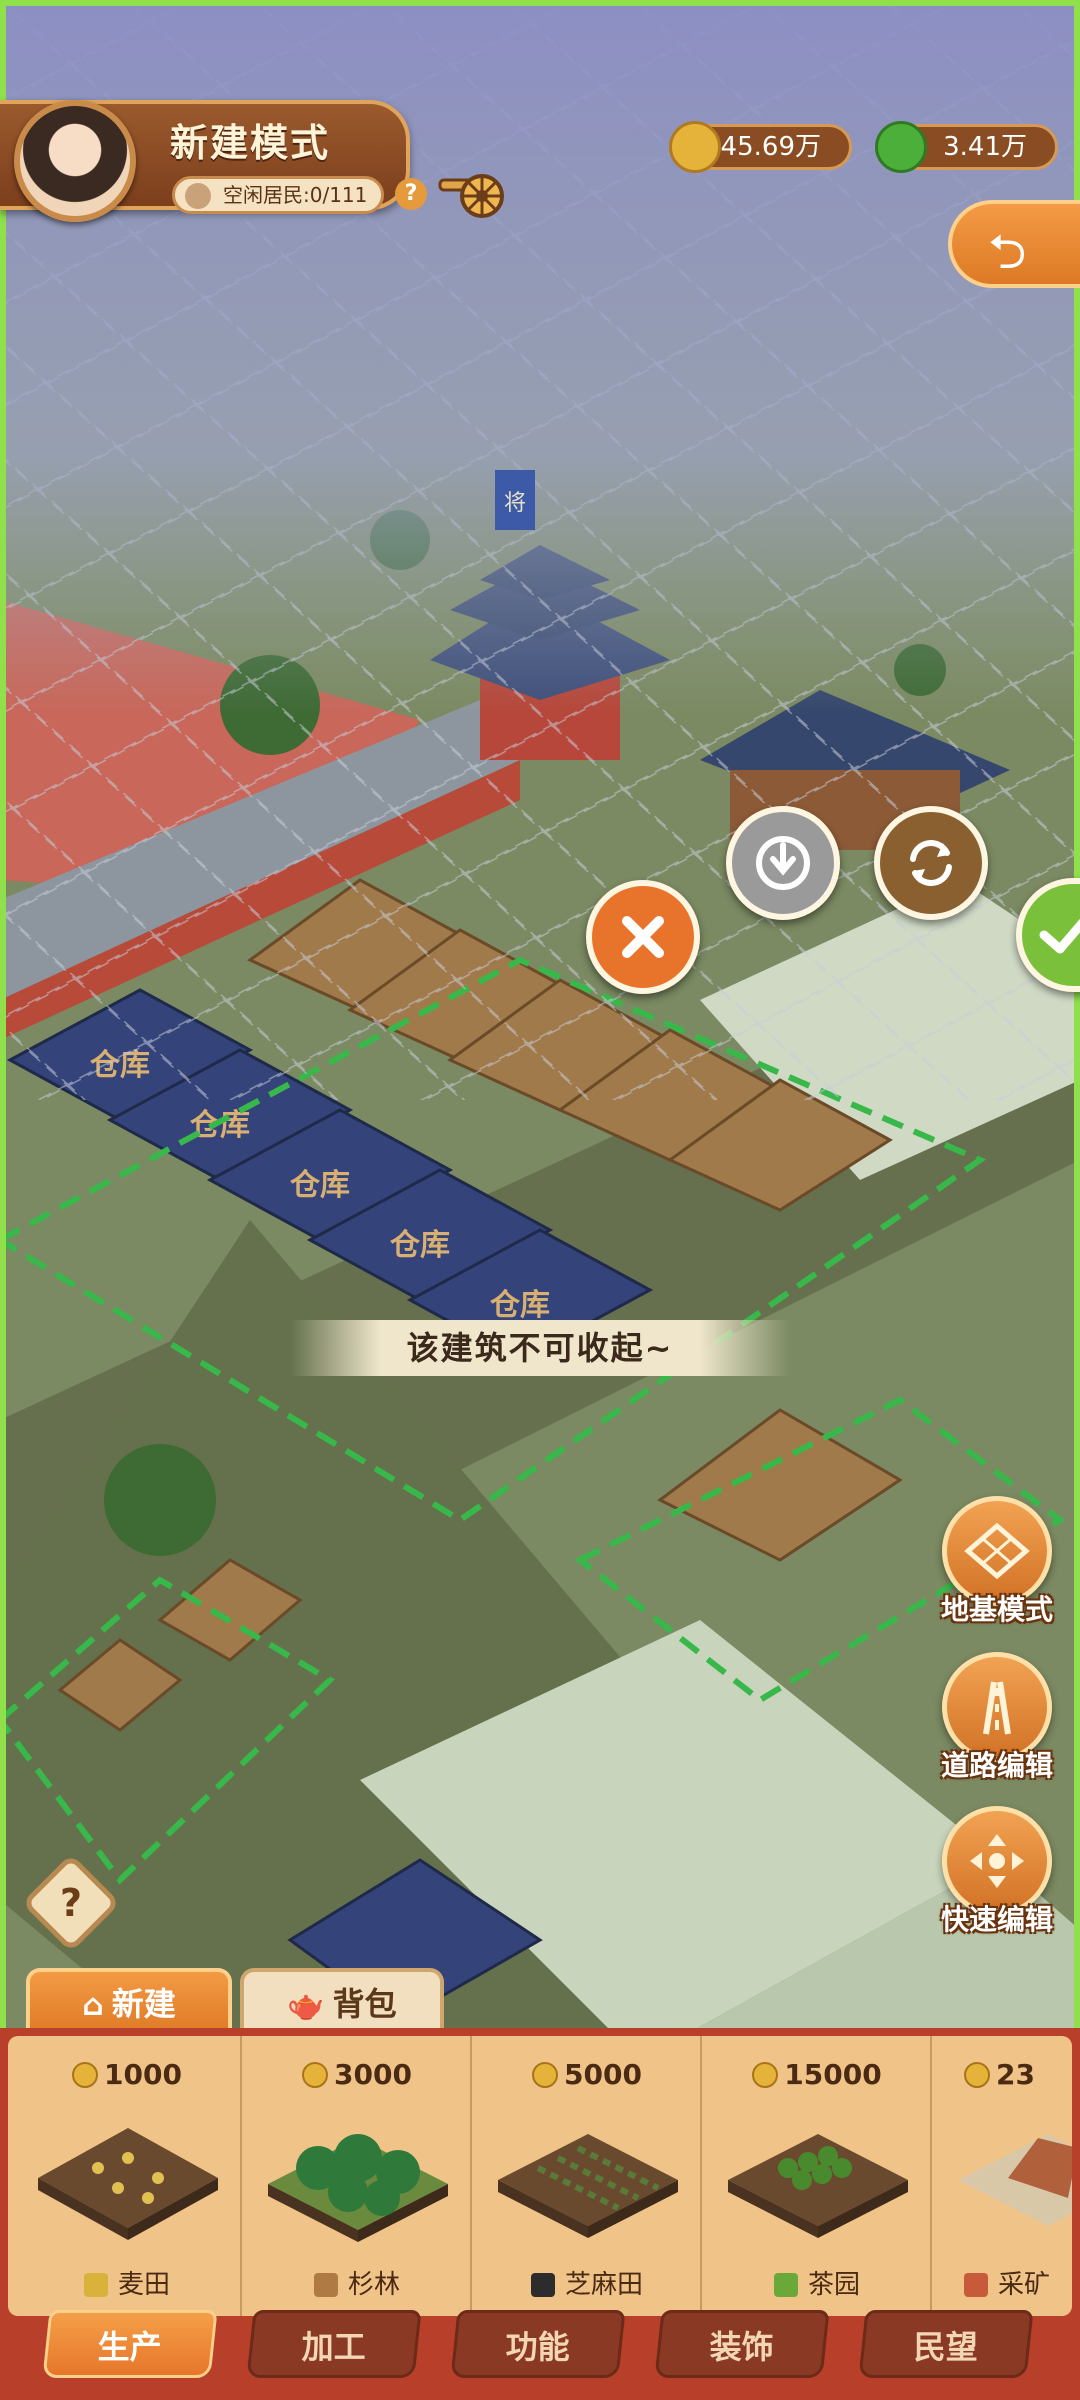 The width and height of the screenshot is (1080, 2400). I want to click on tab-new-build: ⌂ 新建, so click(129, 2000).